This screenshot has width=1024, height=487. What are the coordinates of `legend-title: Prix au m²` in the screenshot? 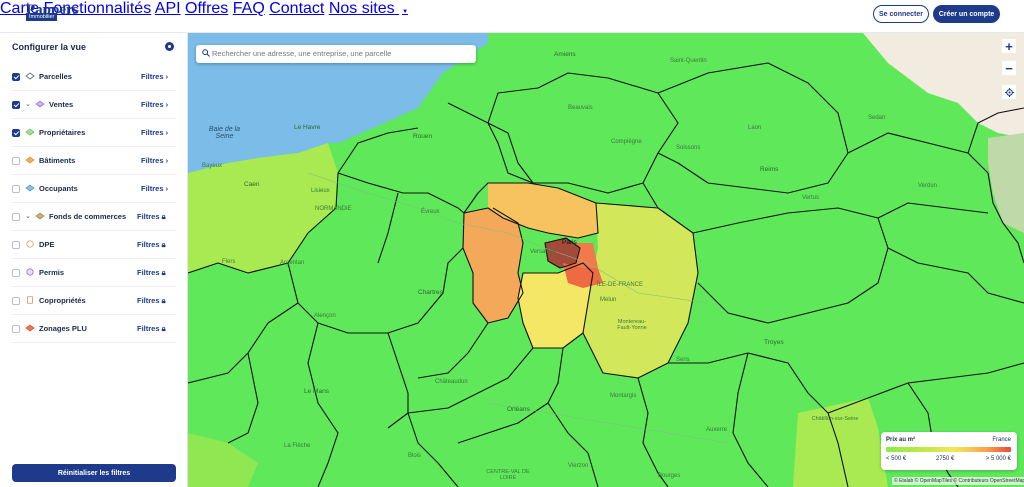 It's located at (901, 440).